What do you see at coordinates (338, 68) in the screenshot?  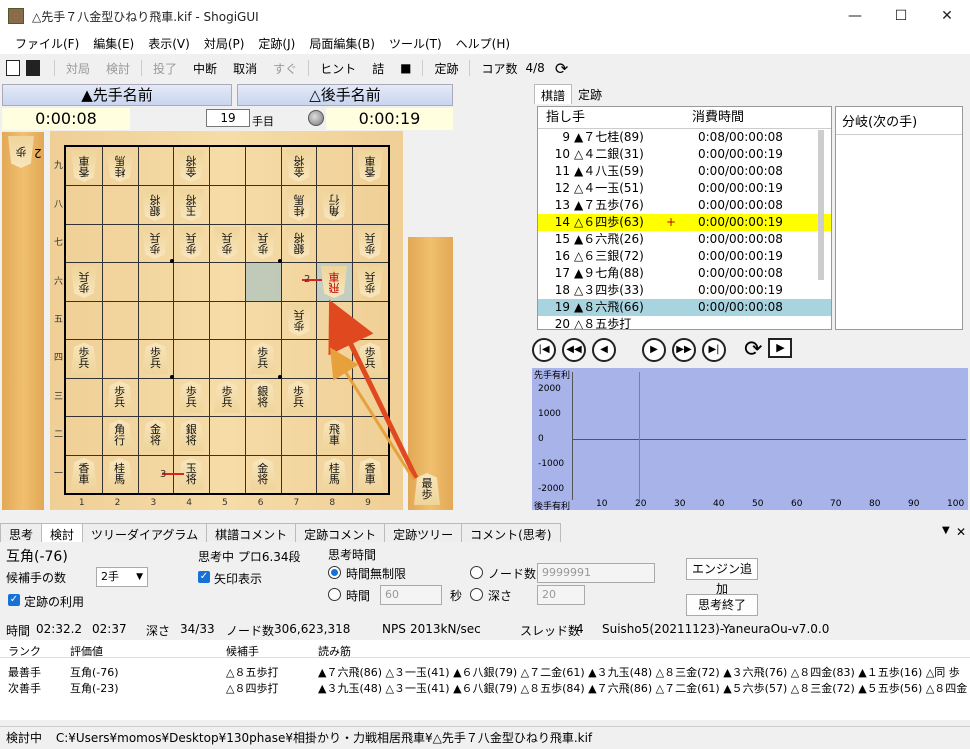 I see `hint-button: ヒント` at bounding box center [338, 68].